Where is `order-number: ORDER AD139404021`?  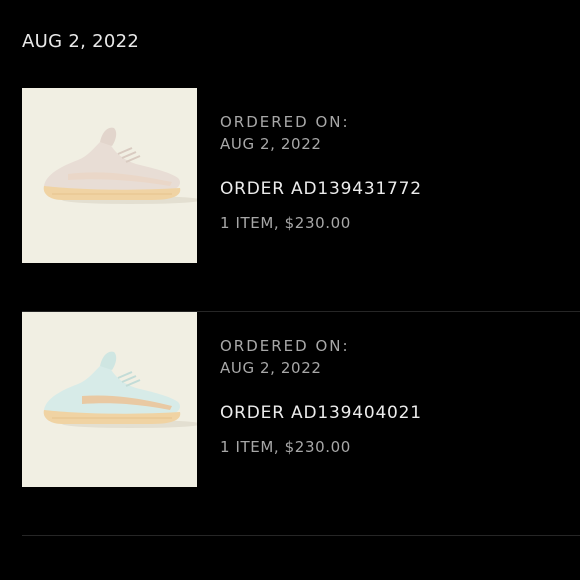
order-number: ORDER AD139404021 is located at coordinates (321, 413).